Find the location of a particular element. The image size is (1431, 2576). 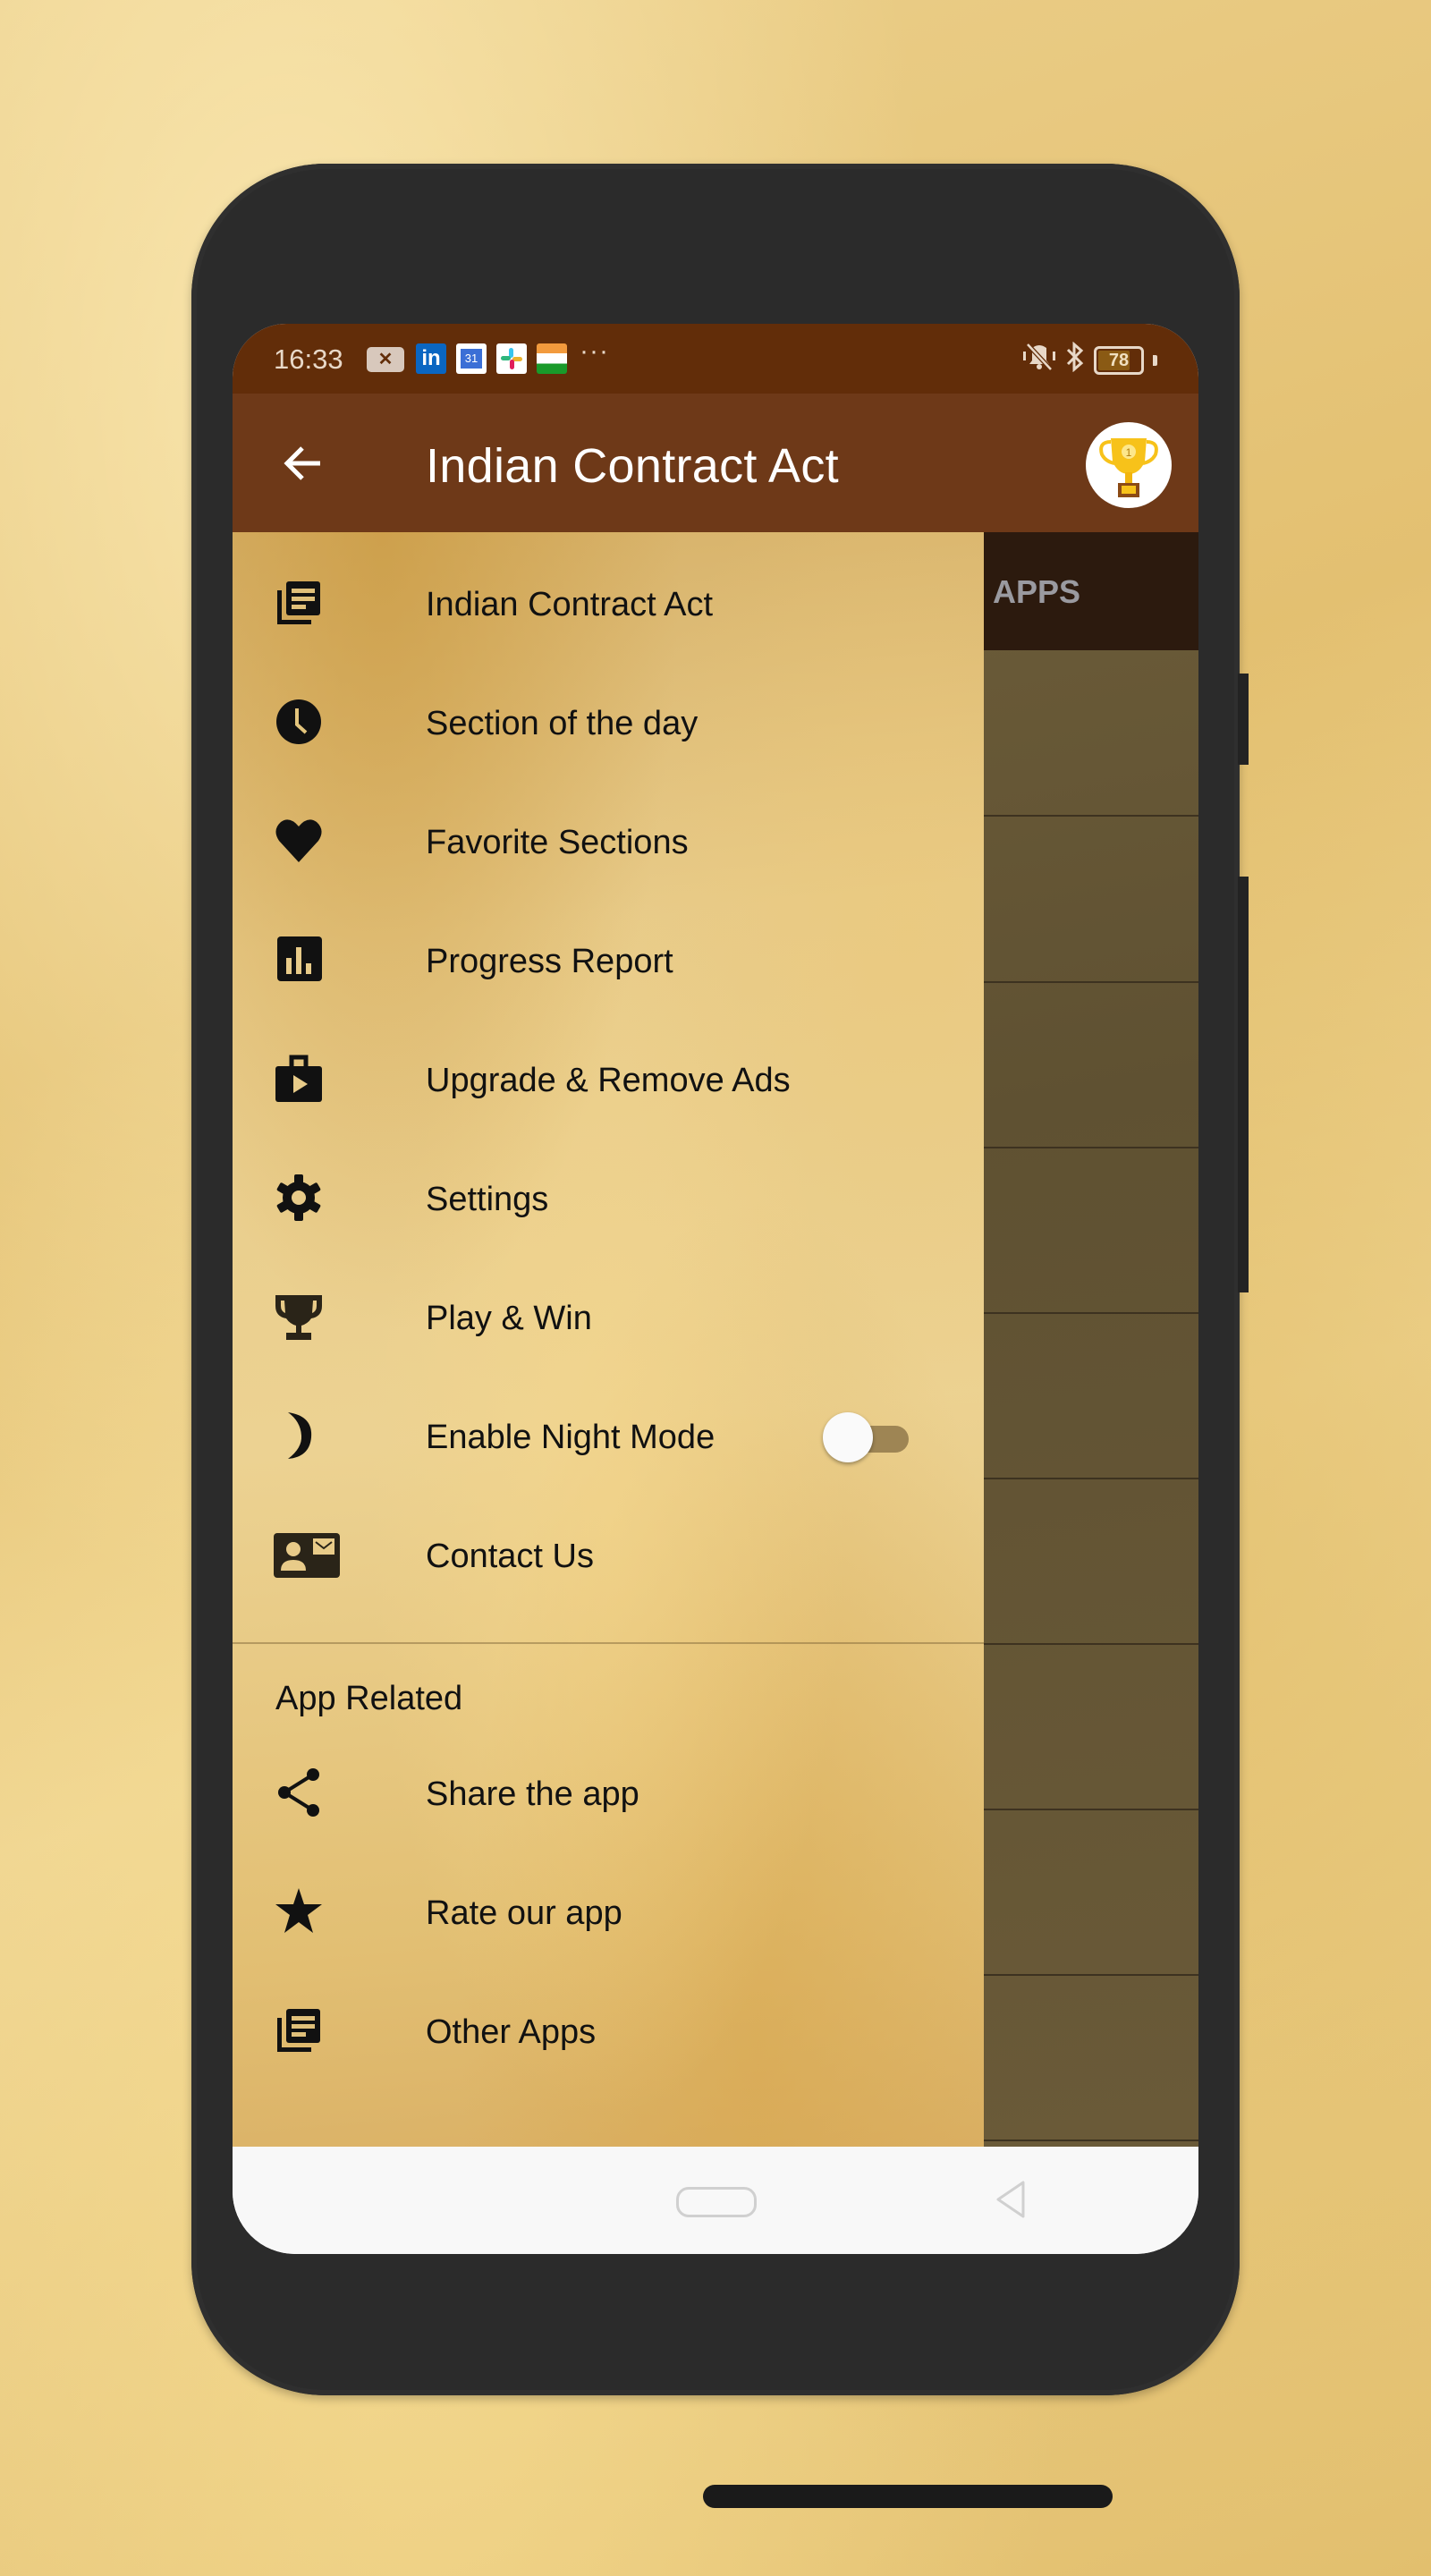

battery-tip is located at coordinates (1155, 360).